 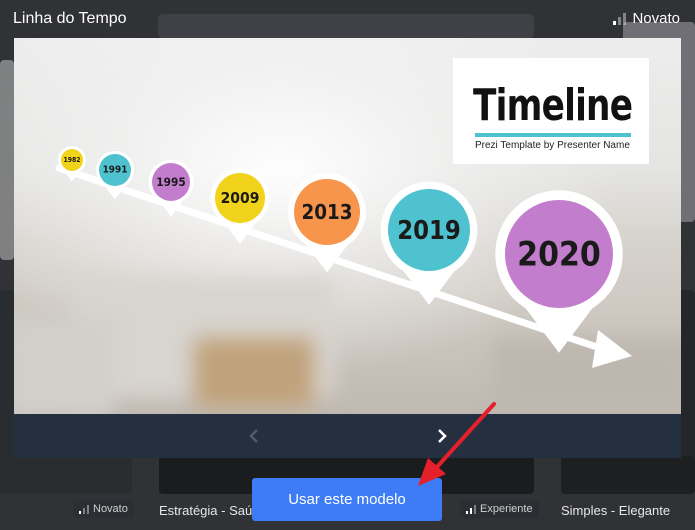 What do you see at coordinates (646, 18) in the screenshot?
I see `level-indicator: Novato` at bounding box center [646, 18].